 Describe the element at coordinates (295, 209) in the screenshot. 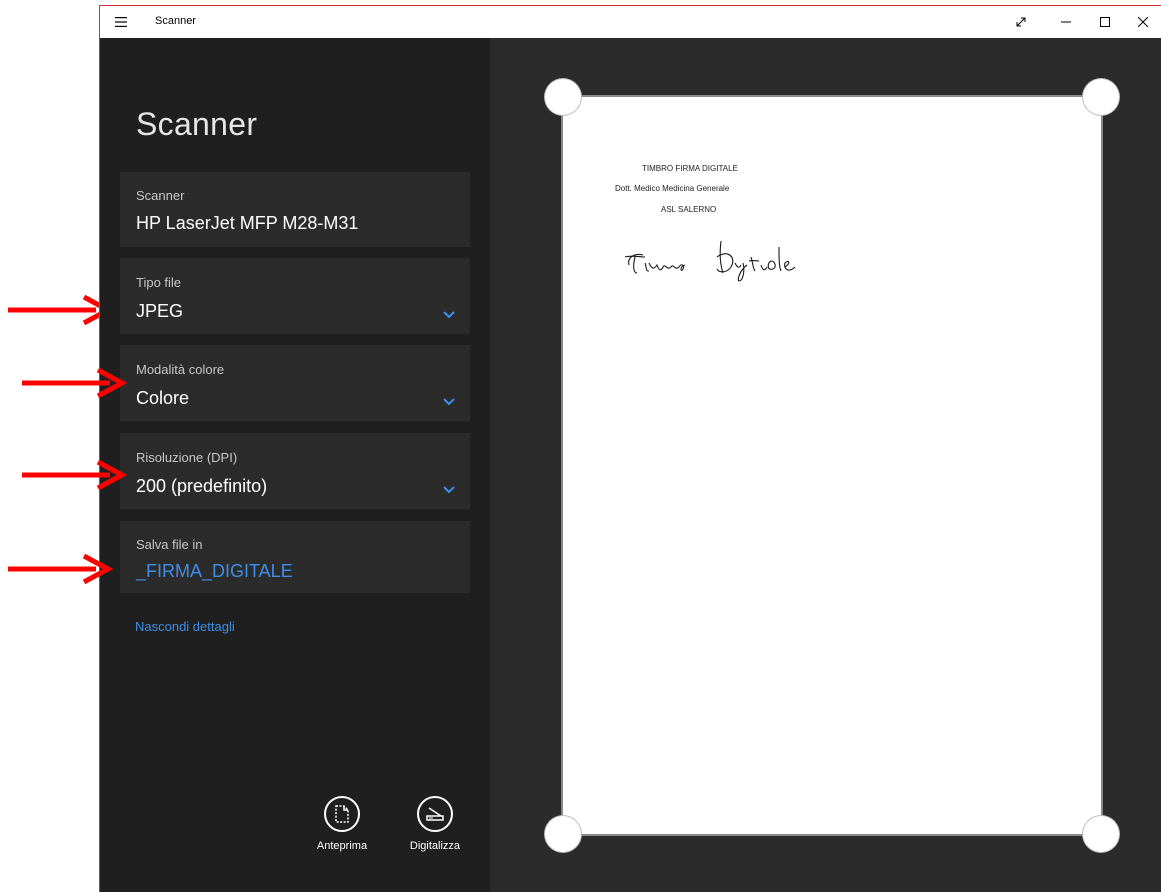

I see `scanner-field: Scanner HP LaserJet MFP M28-M31` at that location.